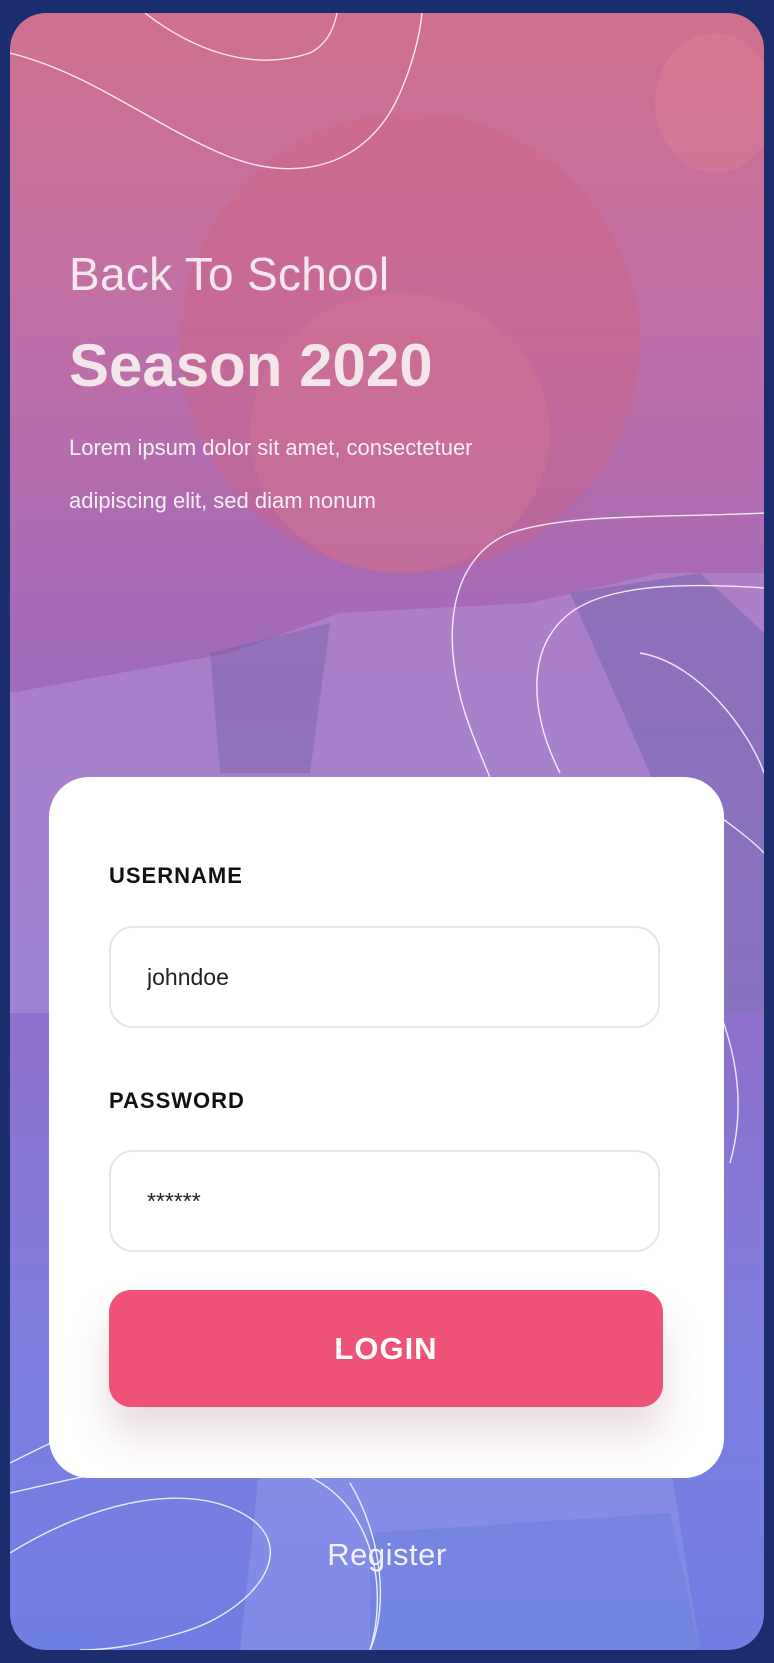  I want to click on username-label: USERNAME, so click(176, 875).